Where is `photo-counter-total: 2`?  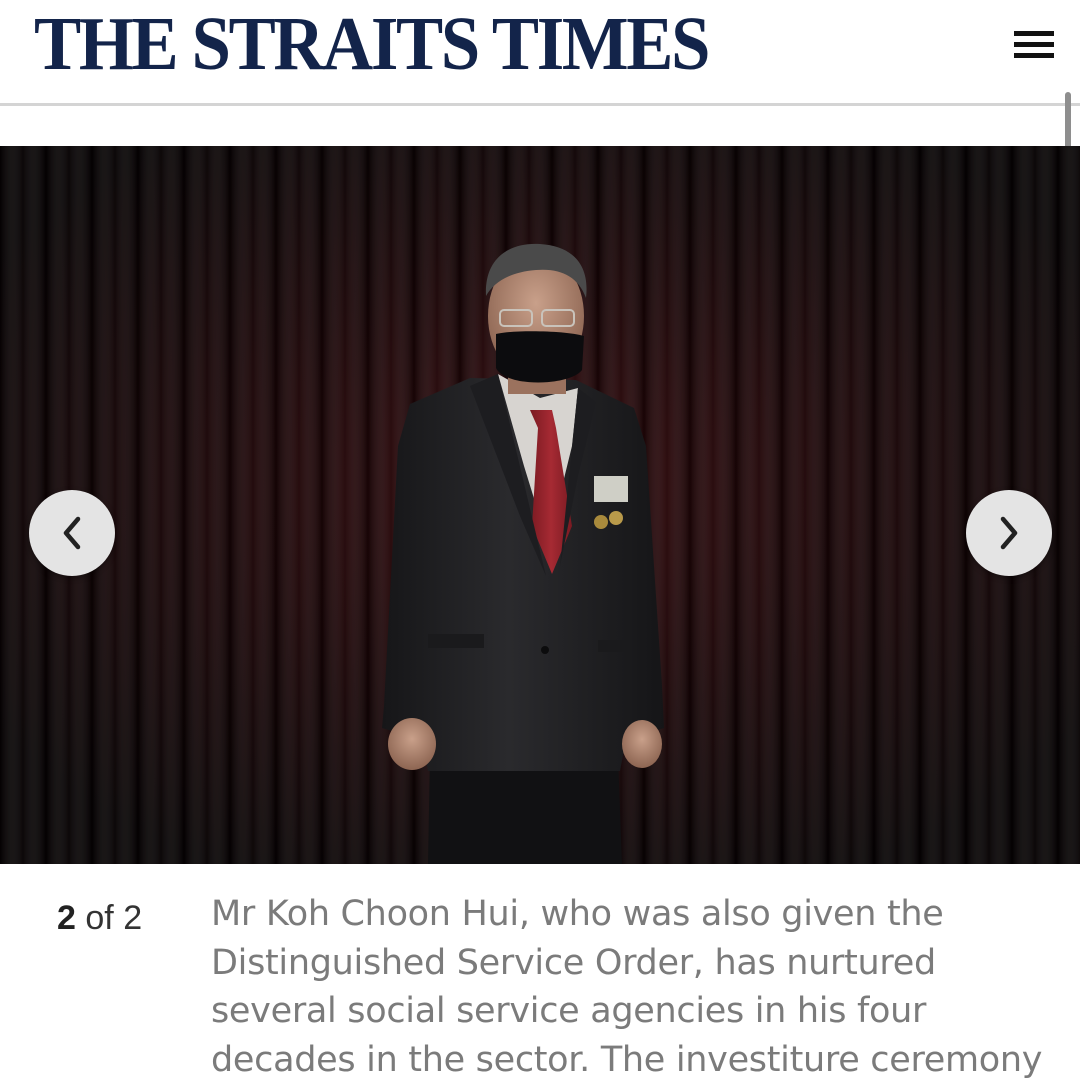
photo-counter-total: 2 is located at coordinates (133, 918).